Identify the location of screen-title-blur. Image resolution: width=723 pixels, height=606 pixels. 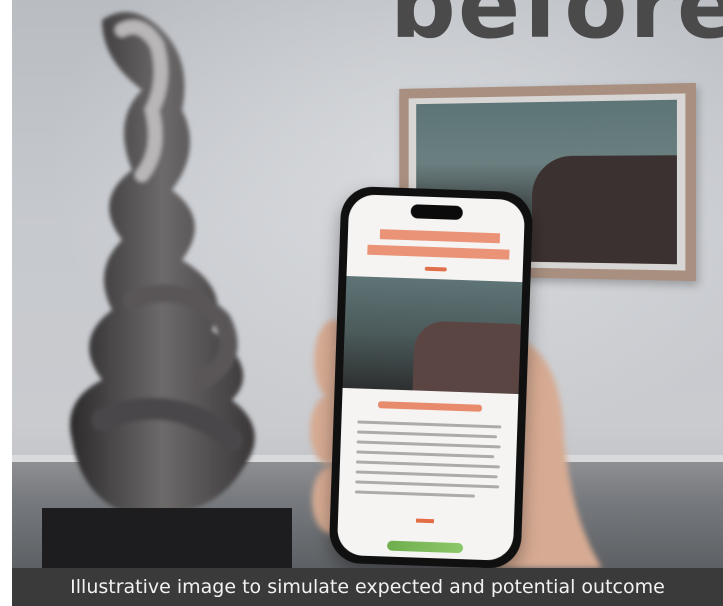
(436, 245).